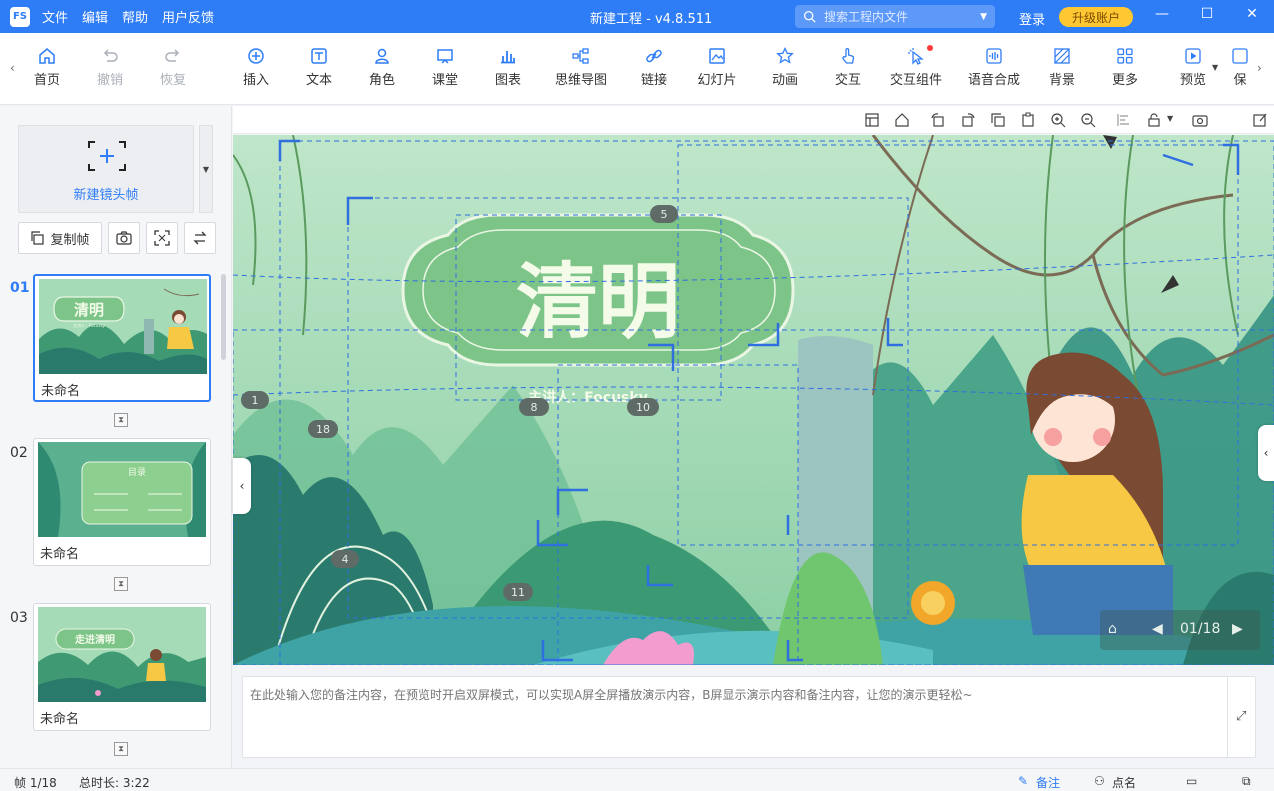  What do you see at coordinates (122, 338) in the screenshot?
I see `slide-thumbnail-1: 清明 主讲人：Focusky 未命名` at bounding box center [122, 338].